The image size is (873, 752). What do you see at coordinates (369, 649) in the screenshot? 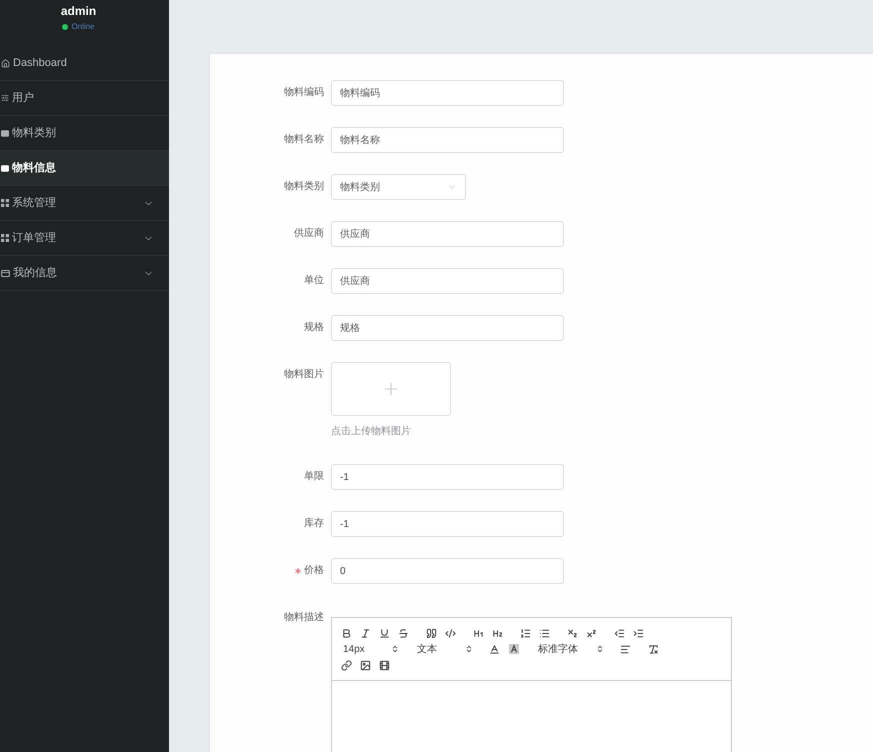
I see `font-size-picker: 14px` at bounding box center [369, 649].